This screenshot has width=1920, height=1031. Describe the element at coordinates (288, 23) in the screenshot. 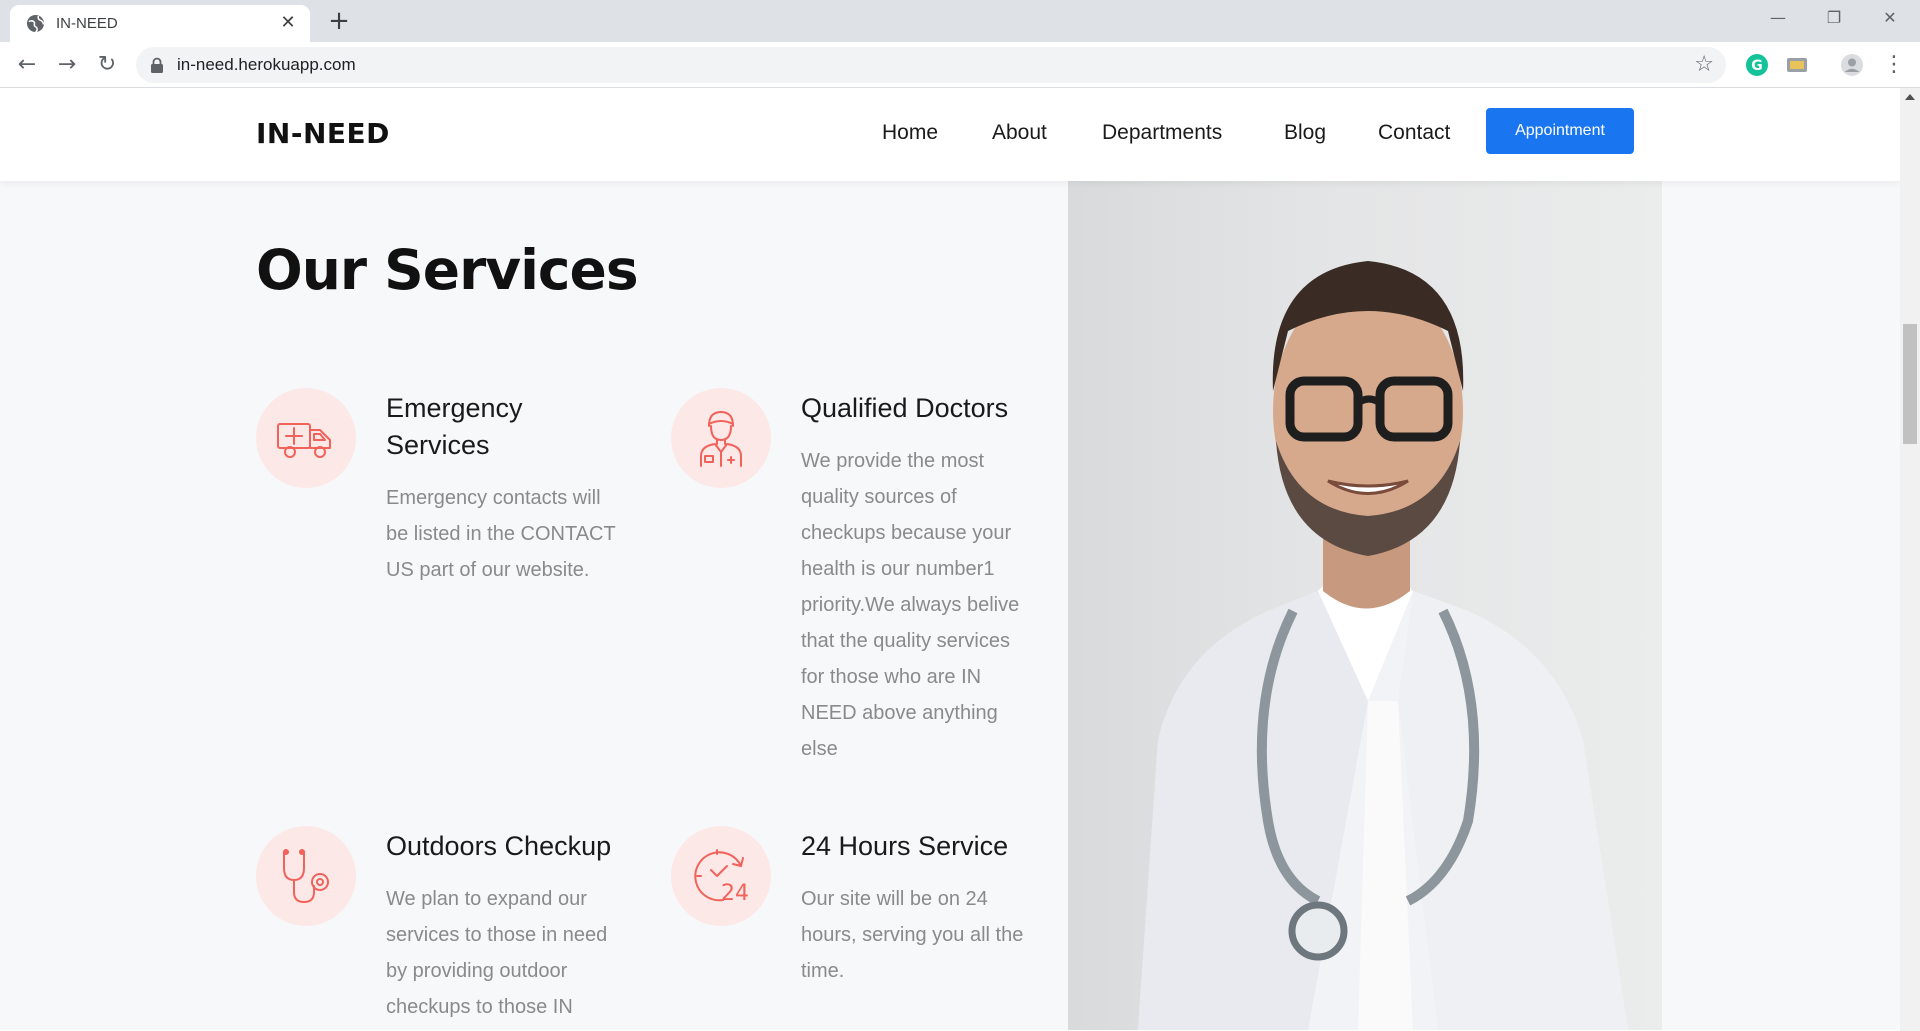

I see `tab-close-icon: ✕` at that location.